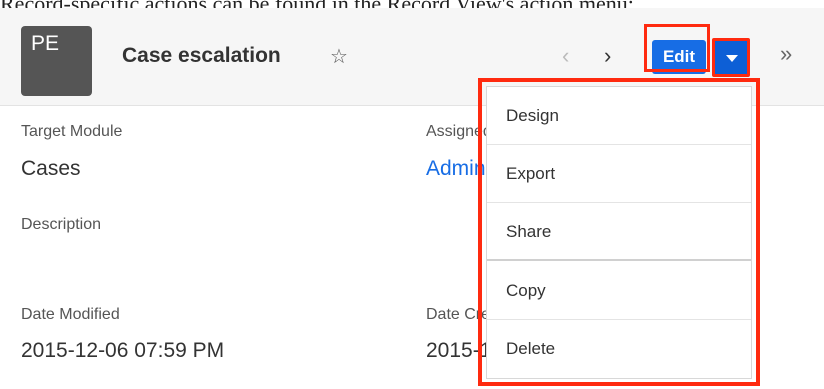 The height and width of the screenshot is (389, 824). What do you see at coordinates (339, 56) in the screenshot?
I see `star-icon: ☆` at bounding box center [339, 56].